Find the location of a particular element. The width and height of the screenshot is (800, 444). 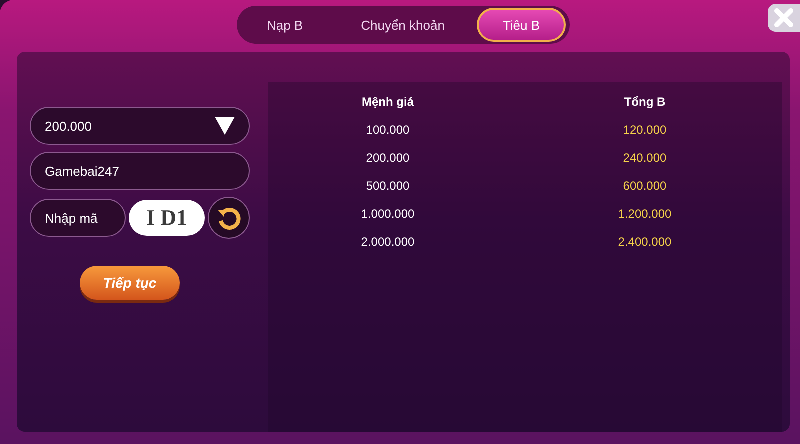

captcha-image: I D1 is located at coordinates (167, 218).